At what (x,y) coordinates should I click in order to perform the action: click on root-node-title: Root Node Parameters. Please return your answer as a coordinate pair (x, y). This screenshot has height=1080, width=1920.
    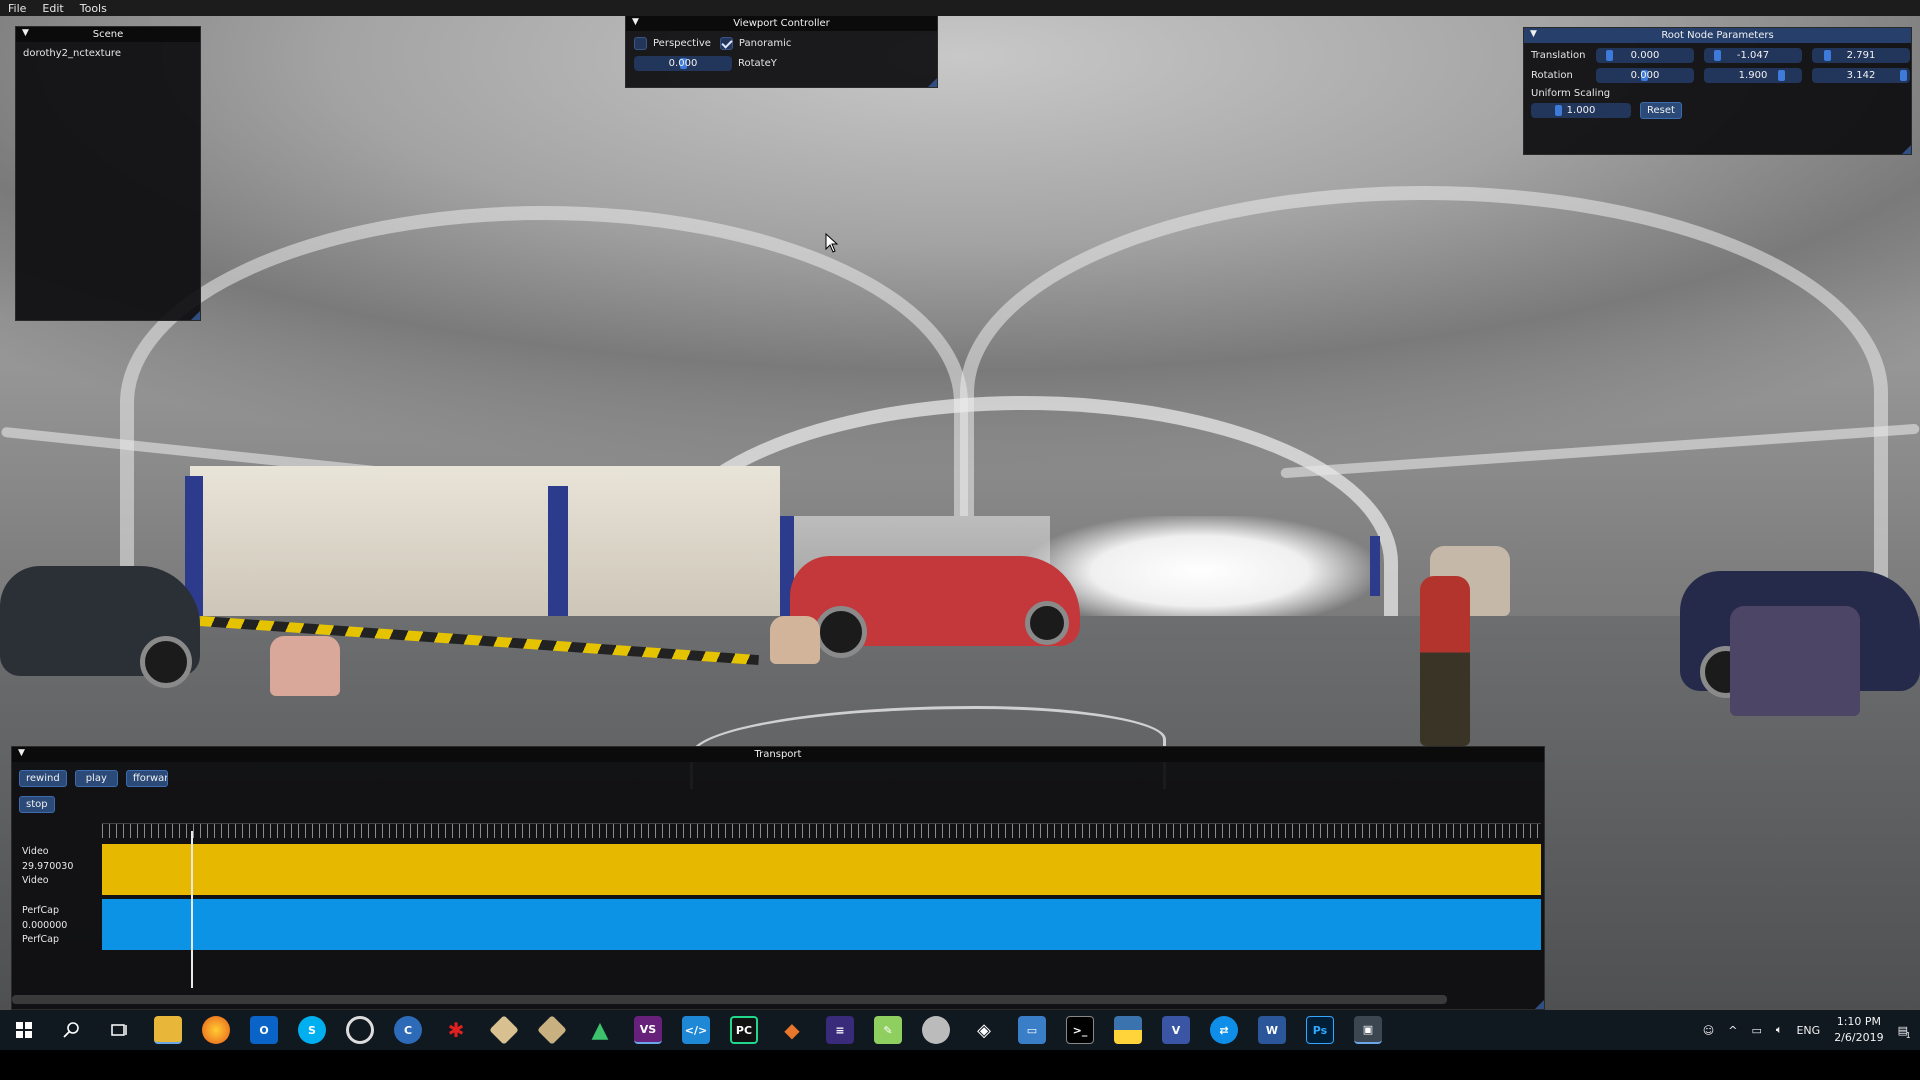
    Looking at the image, I should click on (1717, 35).